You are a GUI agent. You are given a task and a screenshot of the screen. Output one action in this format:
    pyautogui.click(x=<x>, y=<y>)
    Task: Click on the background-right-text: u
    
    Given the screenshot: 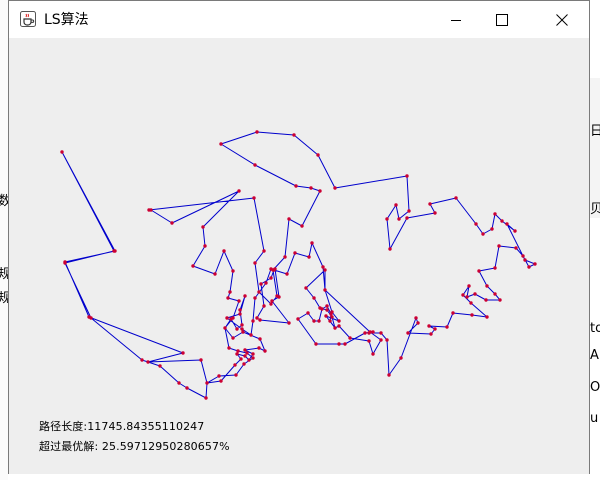 What is the action you would take?
    pyautogui.click(x=594, y=418)
    